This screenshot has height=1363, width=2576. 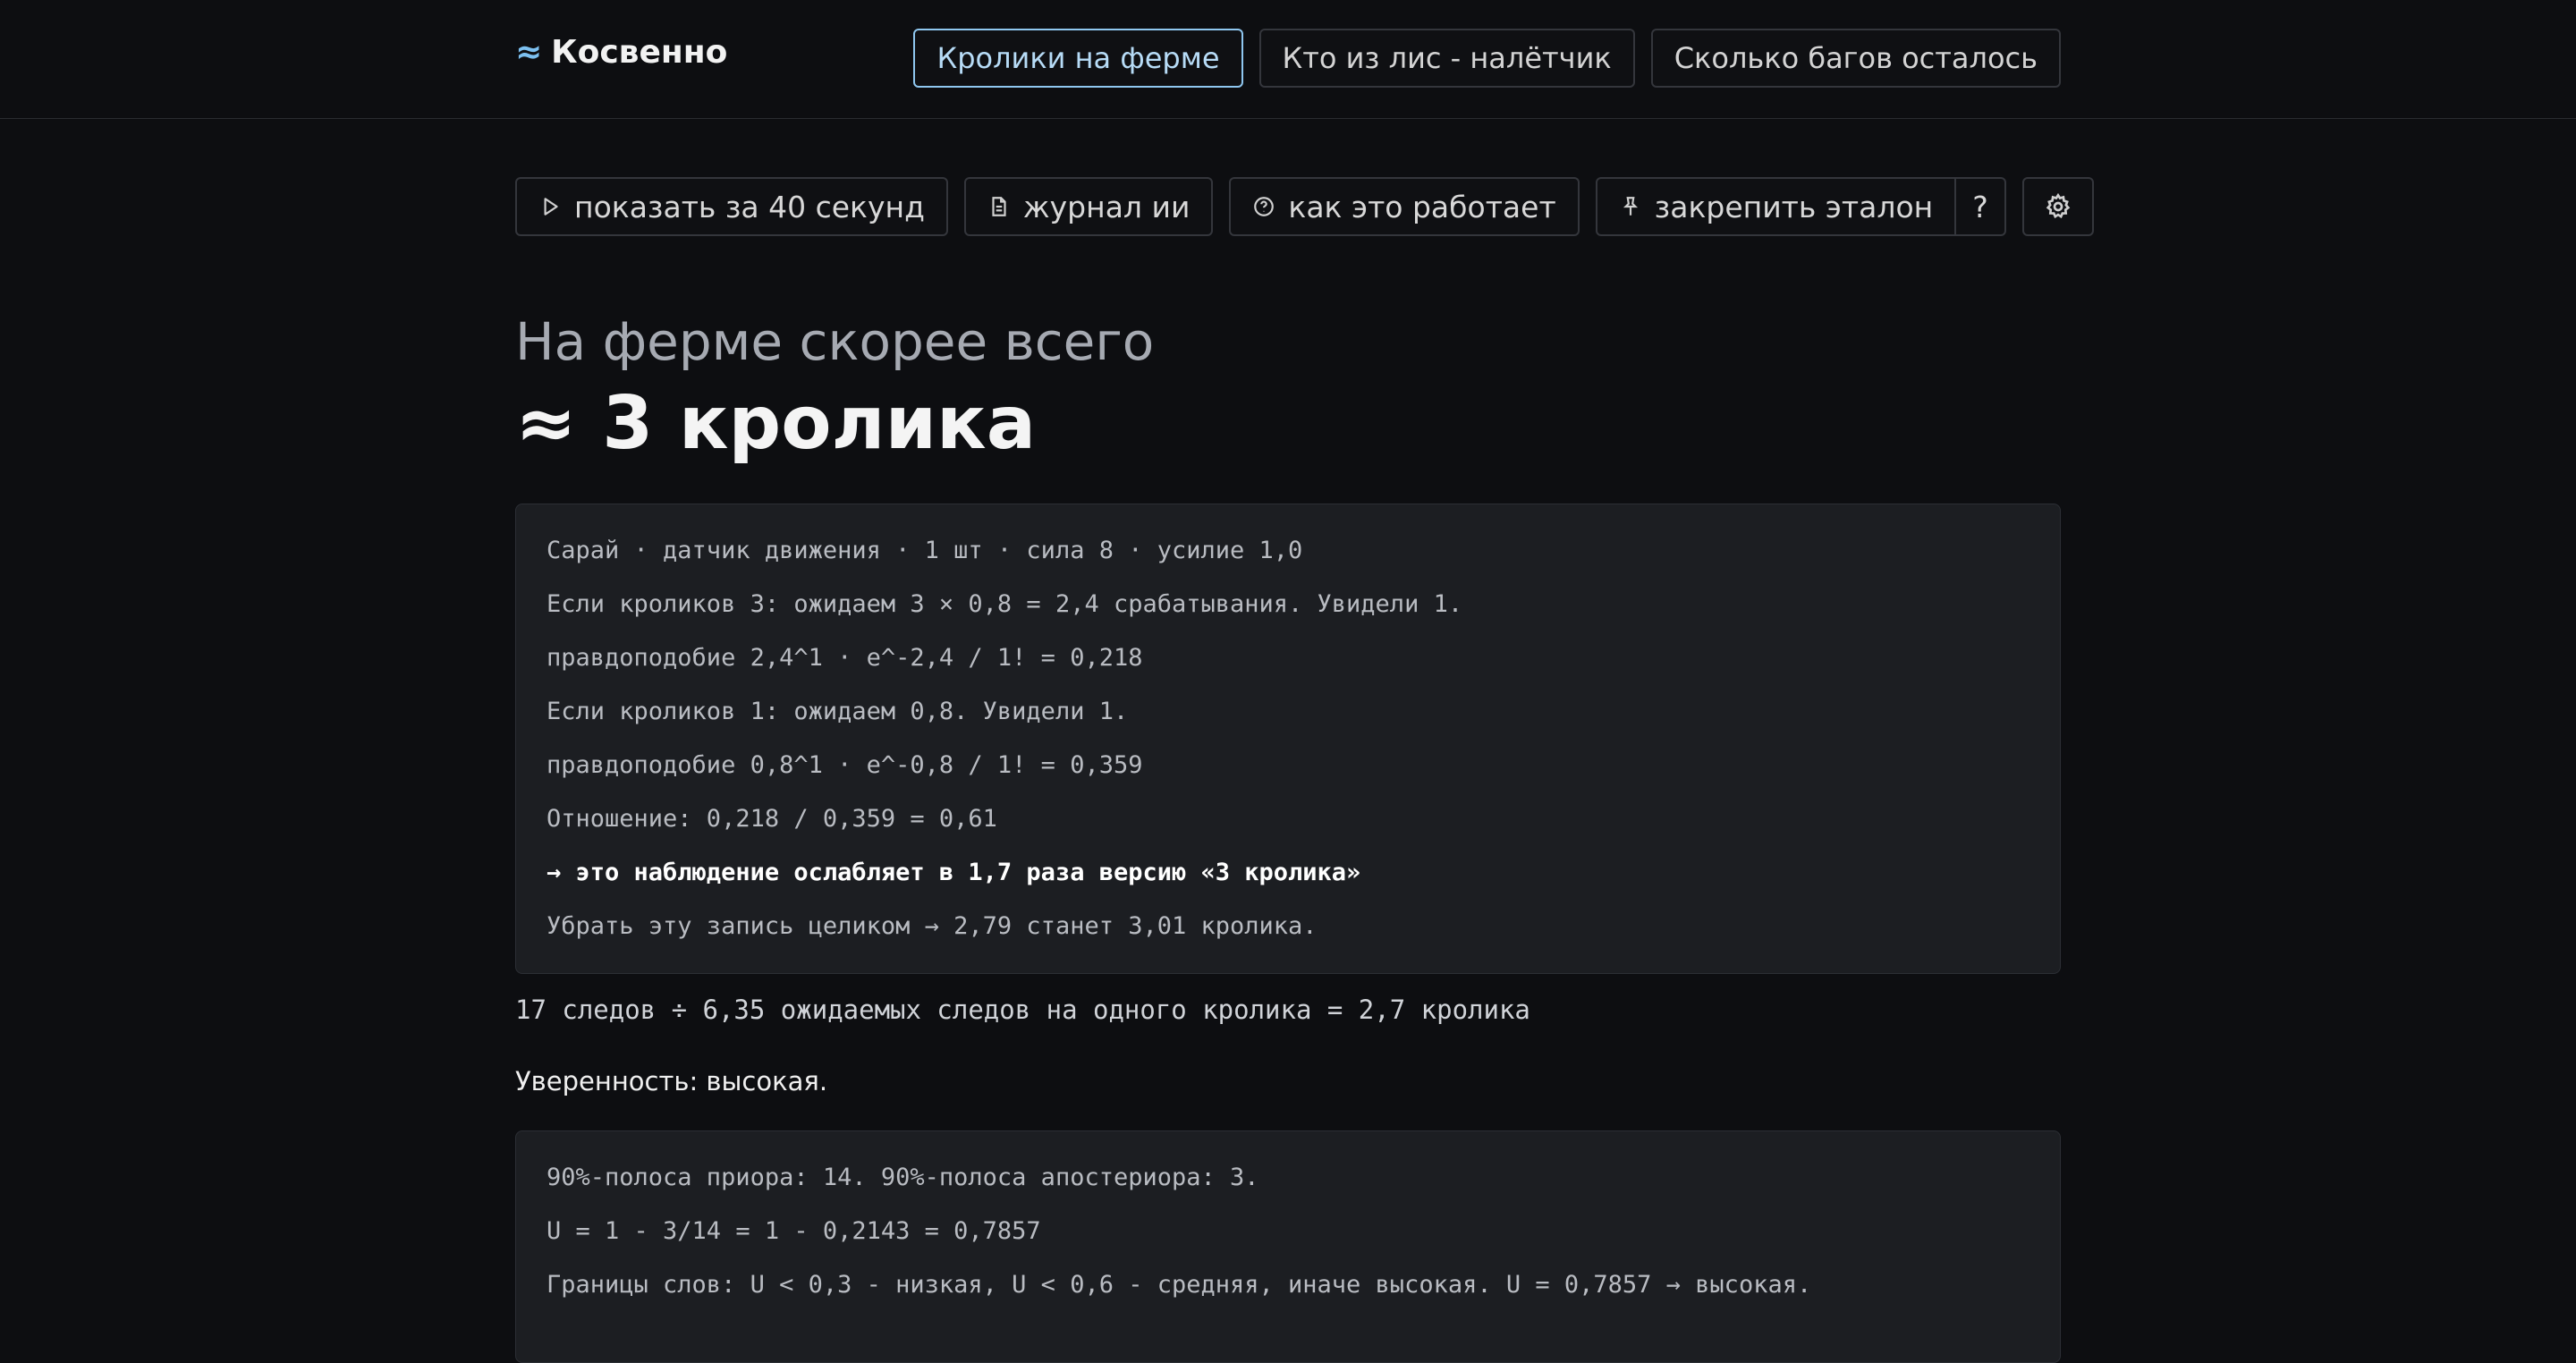 What do you see at coordinates (639, 52) in the screenshot?
I see `logo-text: Косвенно` at bounding box center [639, 52].